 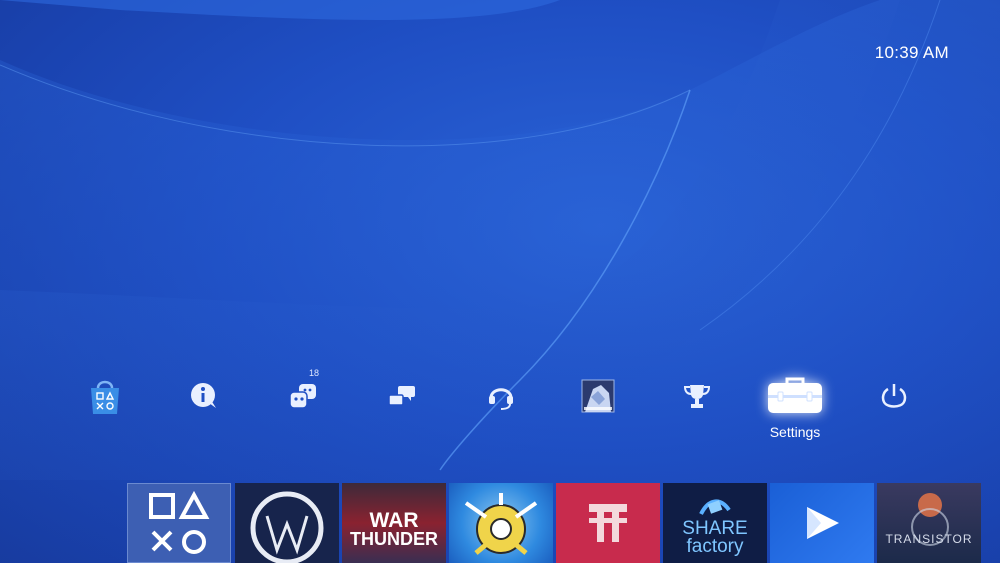 I want to click on war-thunder-title-line2: THUNDER, so click(x=394, y=539).